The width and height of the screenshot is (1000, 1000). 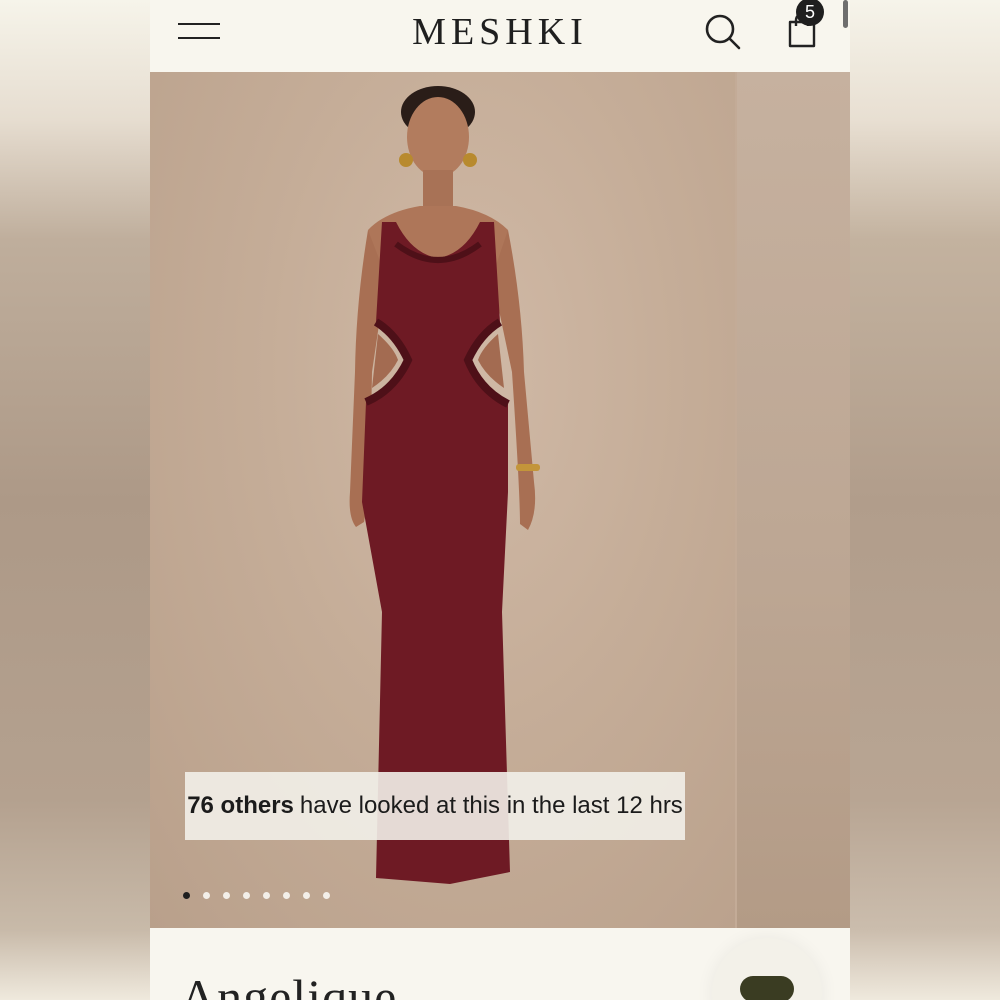 I want to click on product-title: Angelique, so click(x=289, y=984).